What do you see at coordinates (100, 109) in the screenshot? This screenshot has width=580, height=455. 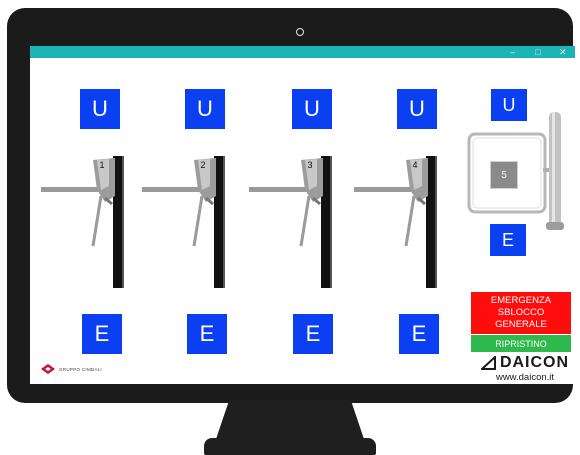 I see `gate-1-entry-button: U` at bounding box center [100, 109].